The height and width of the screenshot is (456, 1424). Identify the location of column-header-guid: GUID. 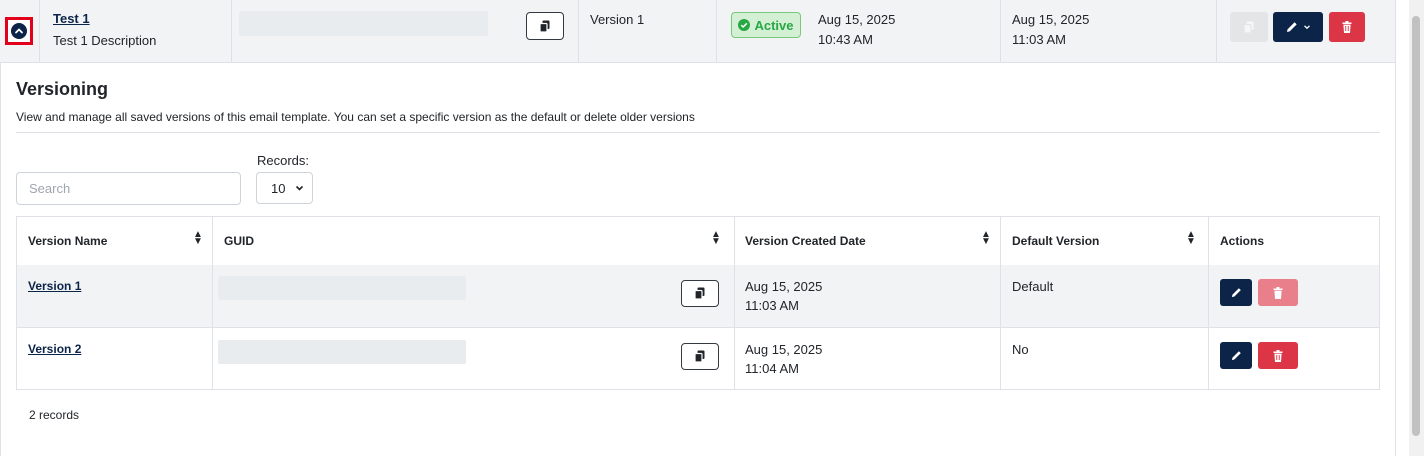
(239, 241).